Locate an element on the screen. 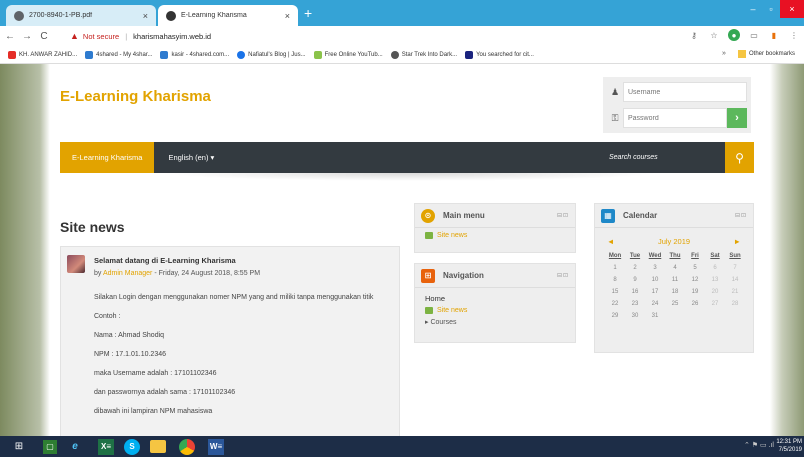 The width and height of the screenshot is (804, 457). site-name: E-Learning Kharisma is located at coordinates (135, 96).